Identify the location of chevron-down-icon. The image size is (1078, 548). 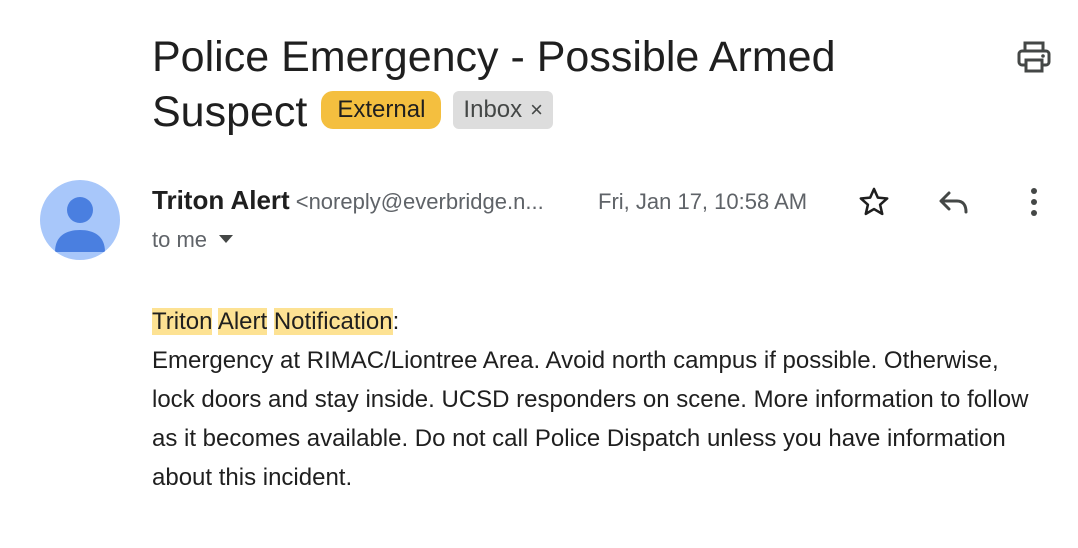
(226, 239).